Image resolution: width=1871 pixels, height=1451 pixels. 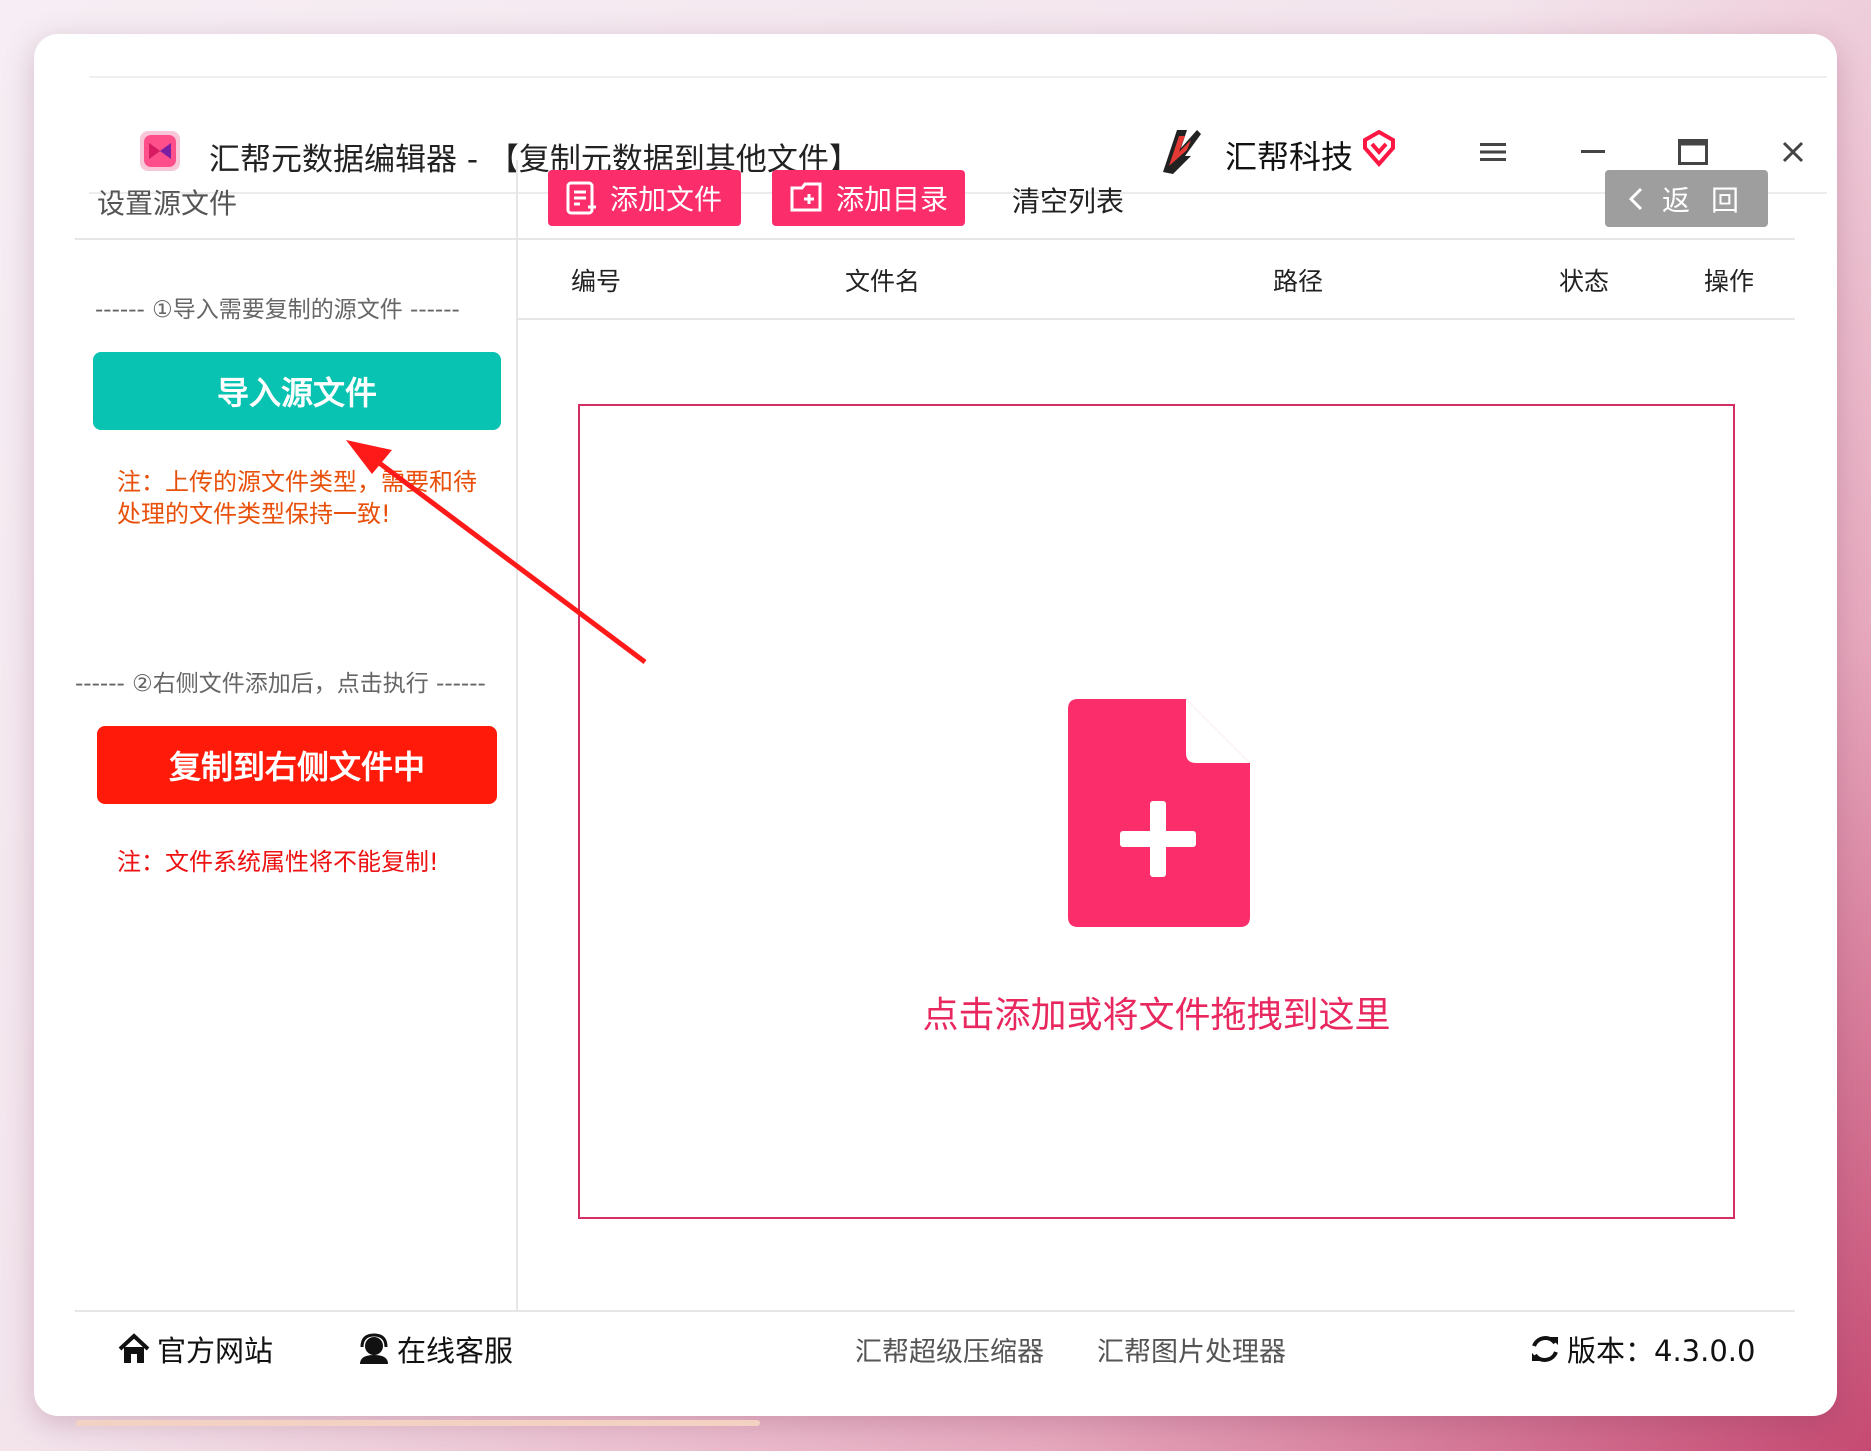 I want to click on add-file-label: 添加文件, so click(x=666, y=199).